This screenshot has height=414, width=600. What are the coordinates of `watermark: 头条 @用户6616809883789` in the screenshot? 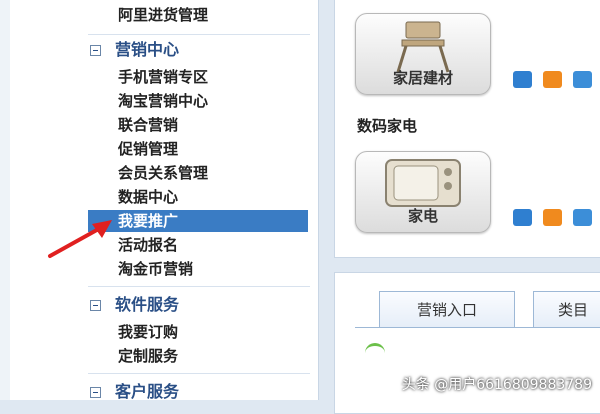 It's located at (496, 385).